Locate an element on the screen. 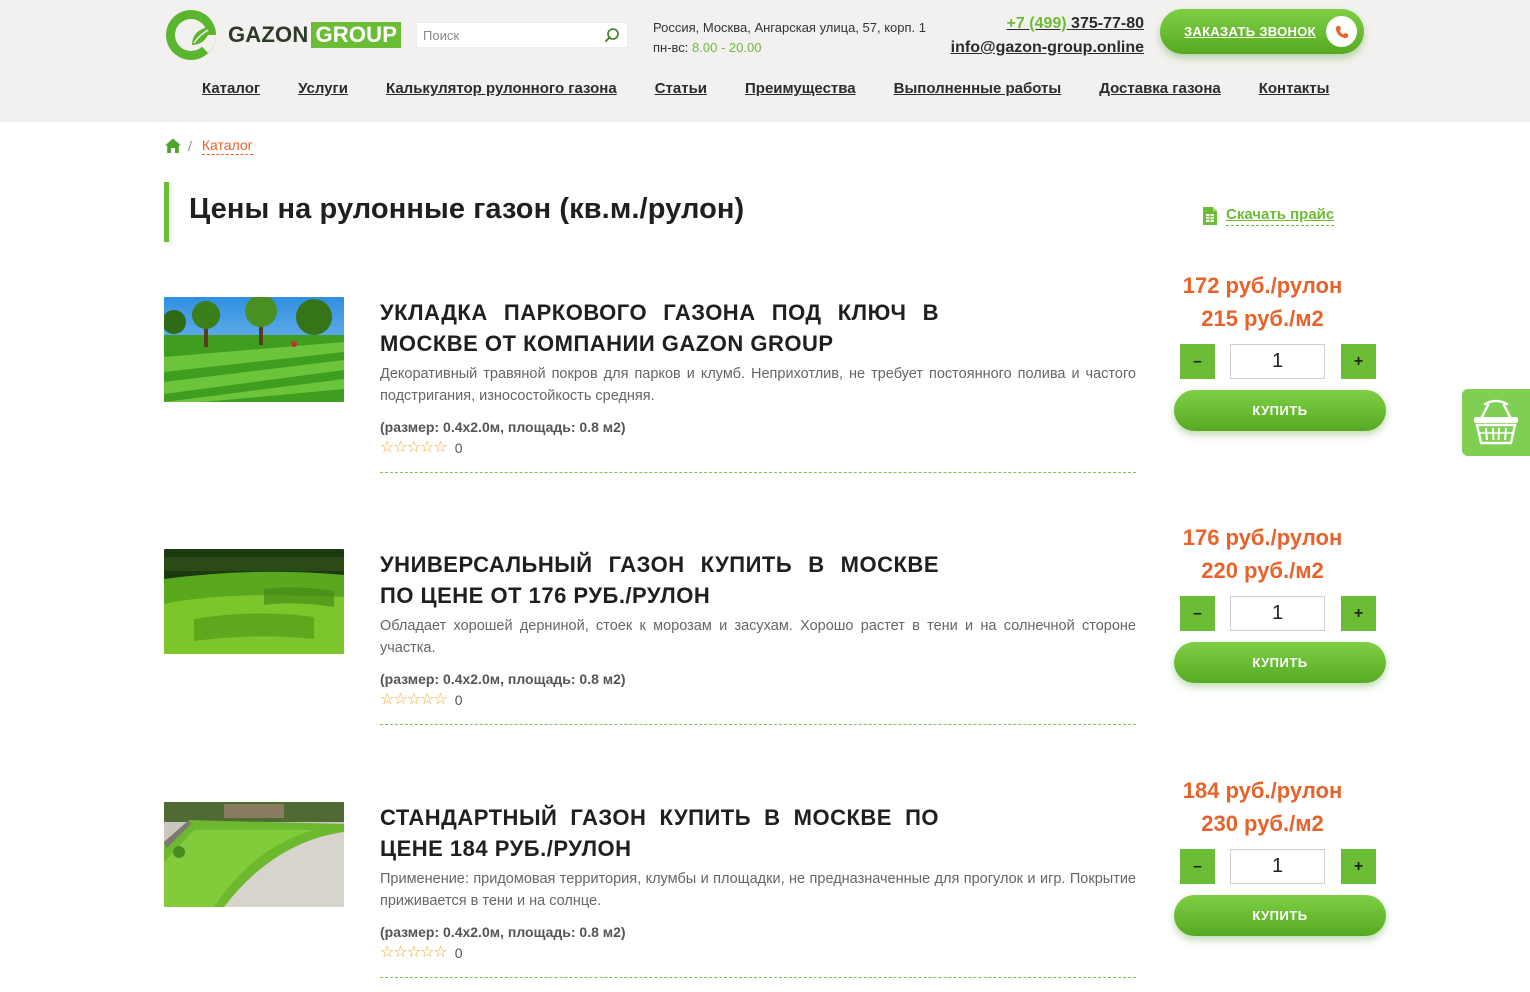 The height and width of the screenshot is (992, 1530). download-price-label: Скачать прайс is located at coordinates (1280, 216).